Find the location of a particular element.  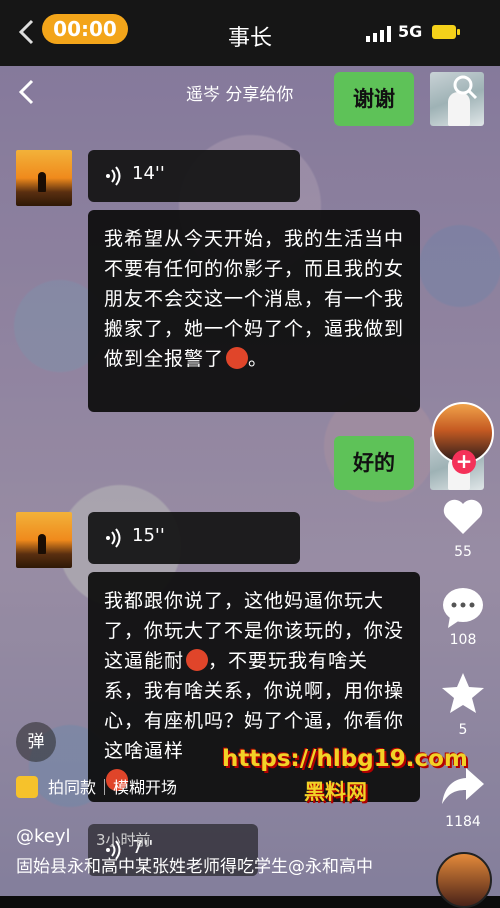

watermark-name: 黑料网 is located at coordinates (335, 792).